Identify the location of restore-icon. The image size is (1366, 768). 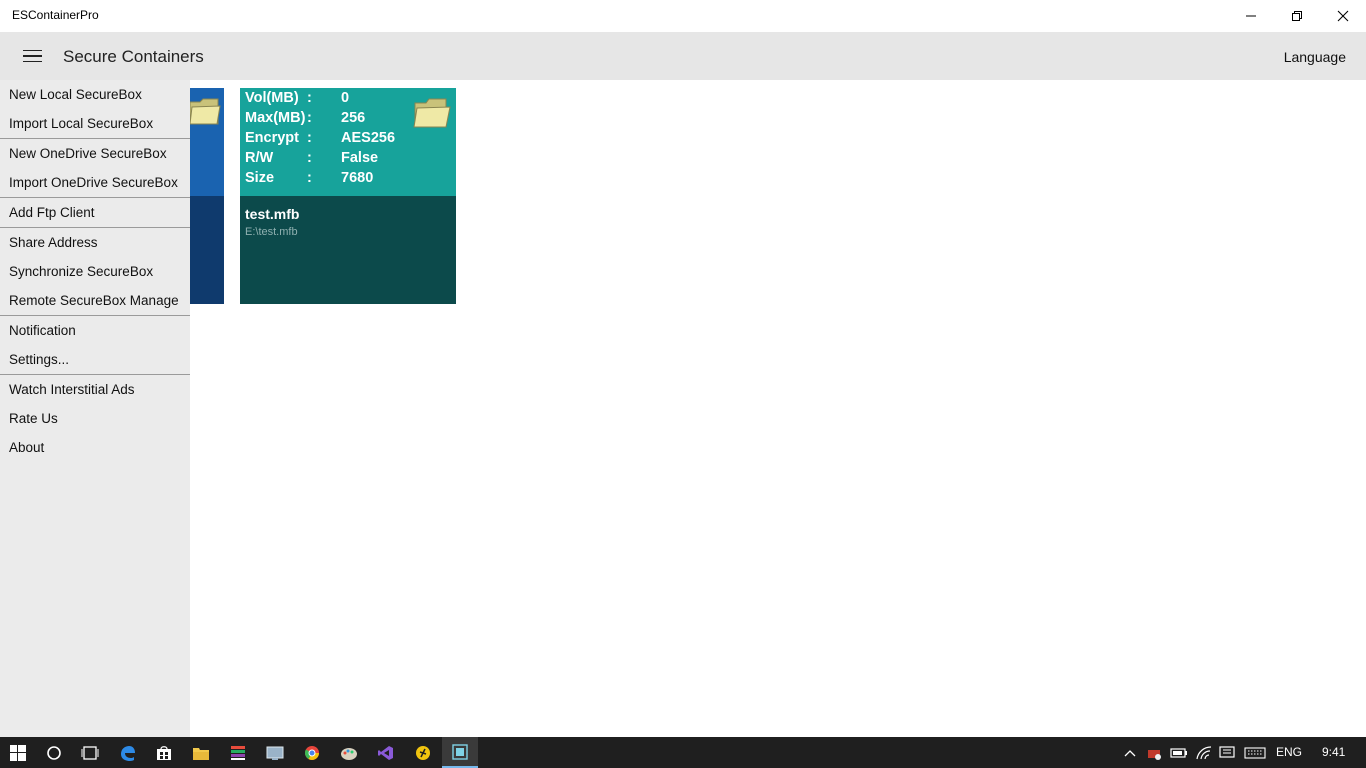
(1297, 16).